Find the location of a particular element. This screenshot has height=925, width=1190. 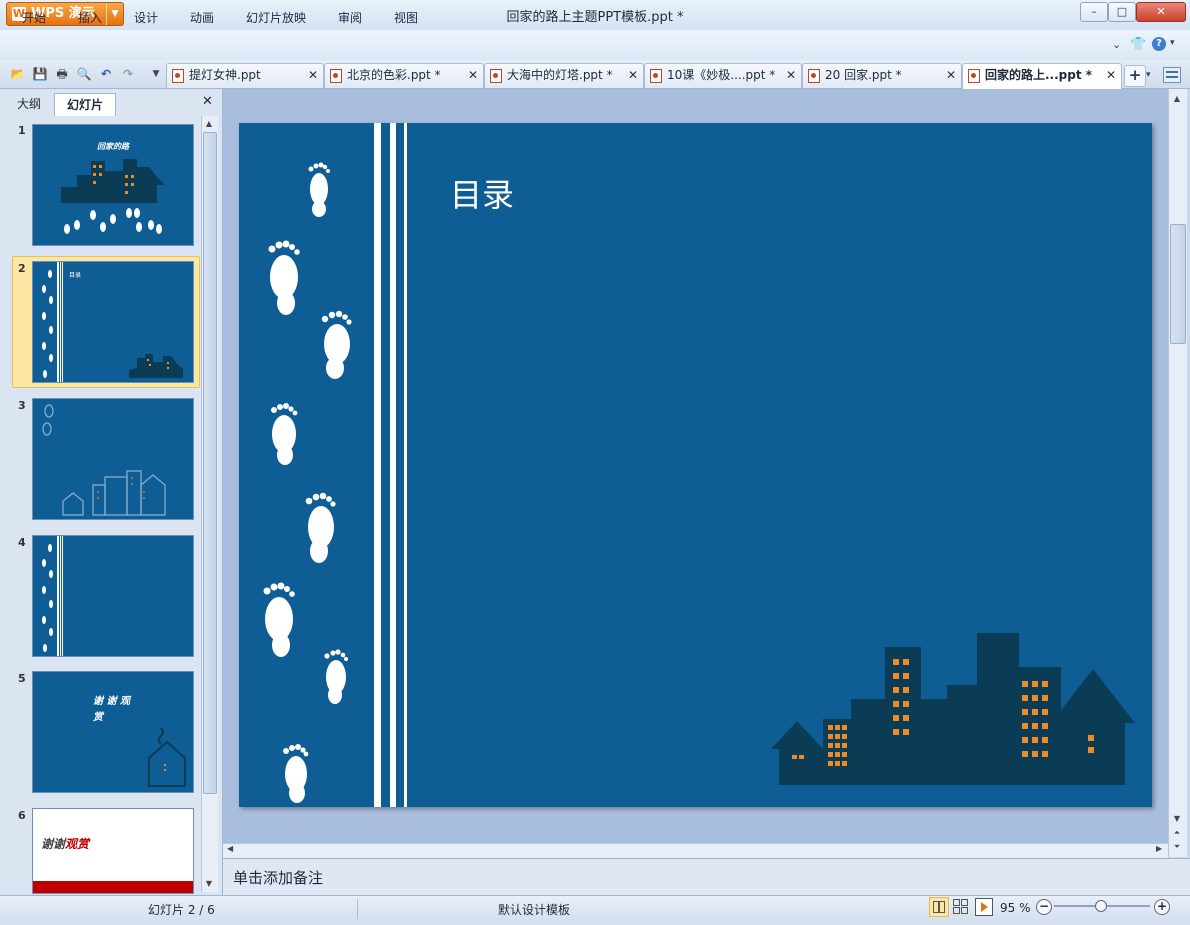

skin-icon: 👕 is located at coordinates (1138, 44).